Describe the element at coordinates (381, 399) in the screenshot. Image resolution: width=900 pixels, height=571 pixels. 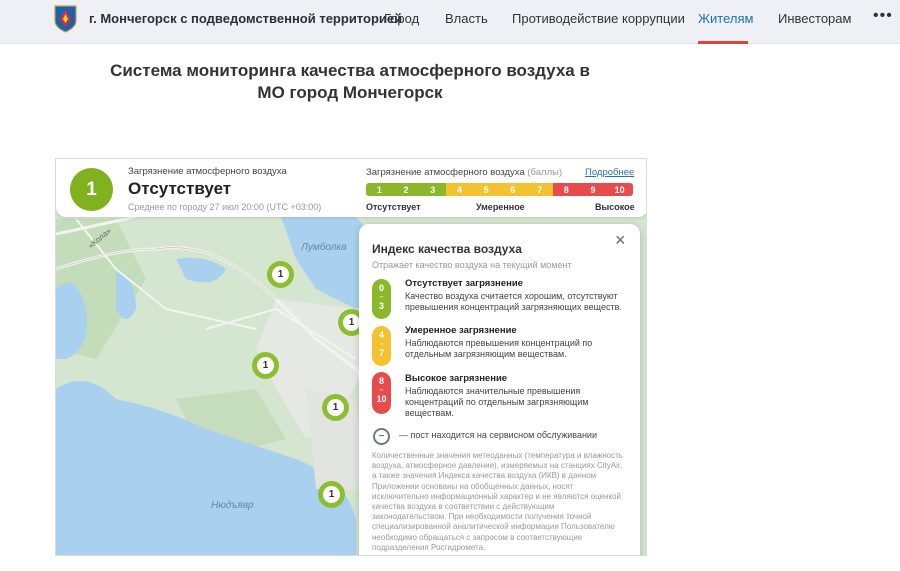
I see `legend-range-to: 10` at that location.